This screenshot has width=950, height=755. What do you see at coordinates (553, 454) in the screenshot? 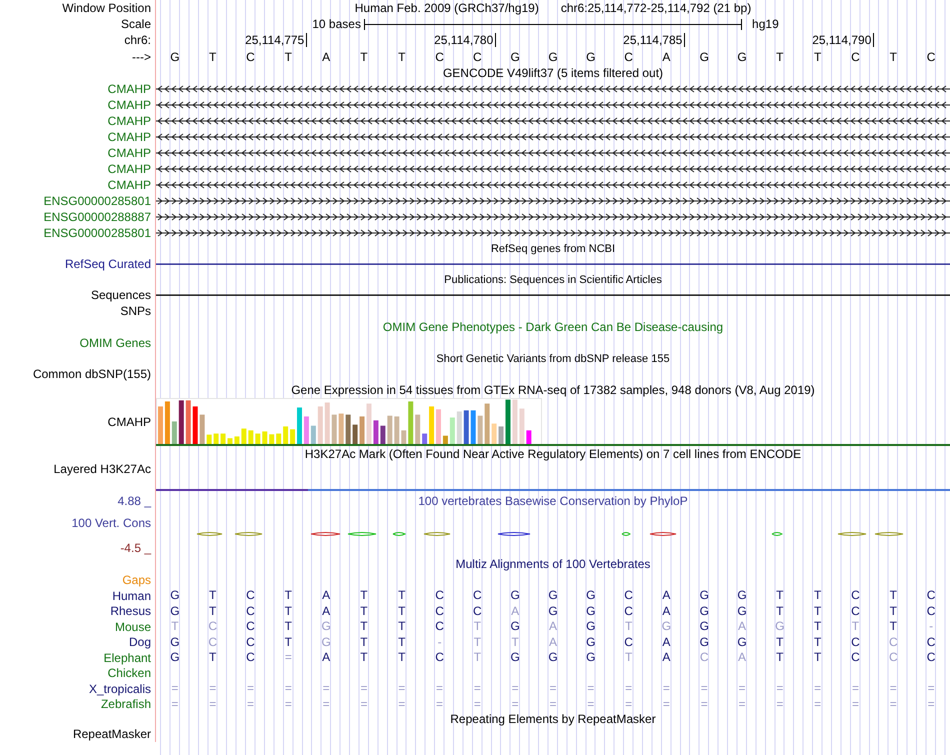
I see `track-title: H3K27Ac Mark (Often Found Near Active Regulatory Elements) on 7 cell lines from ENCODE` at bounding box center [553, 454].